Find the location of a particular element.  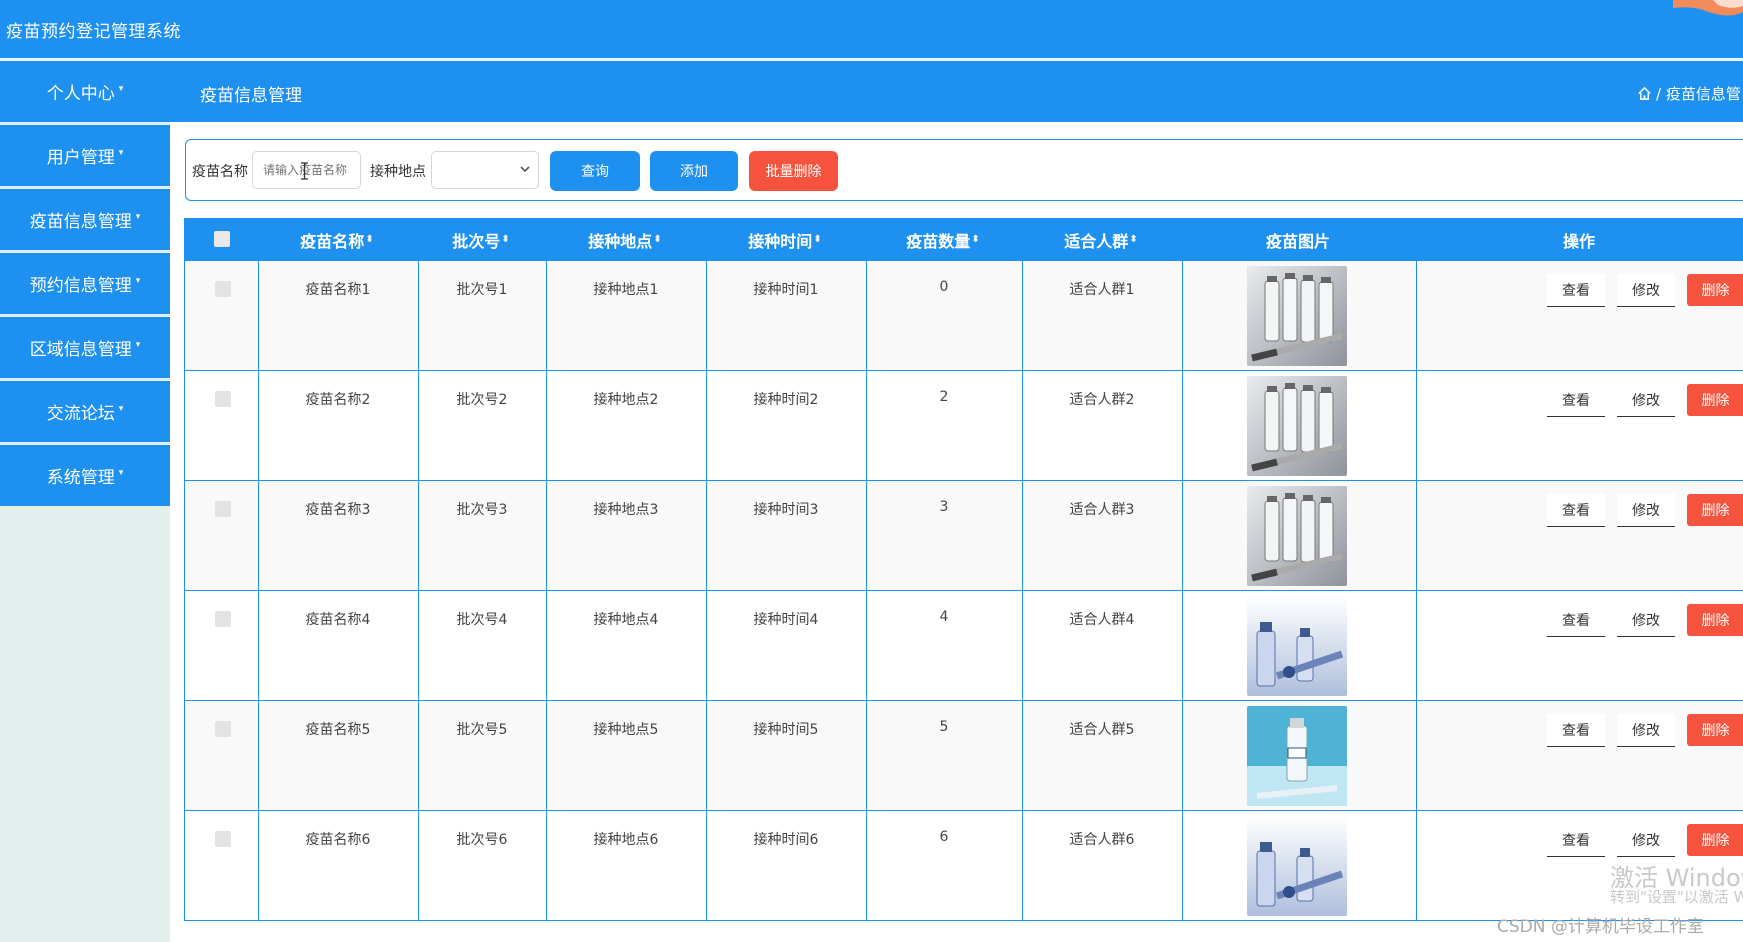

column-header-batch: 批次号 ⬍ is located at coordinates (481, 239).